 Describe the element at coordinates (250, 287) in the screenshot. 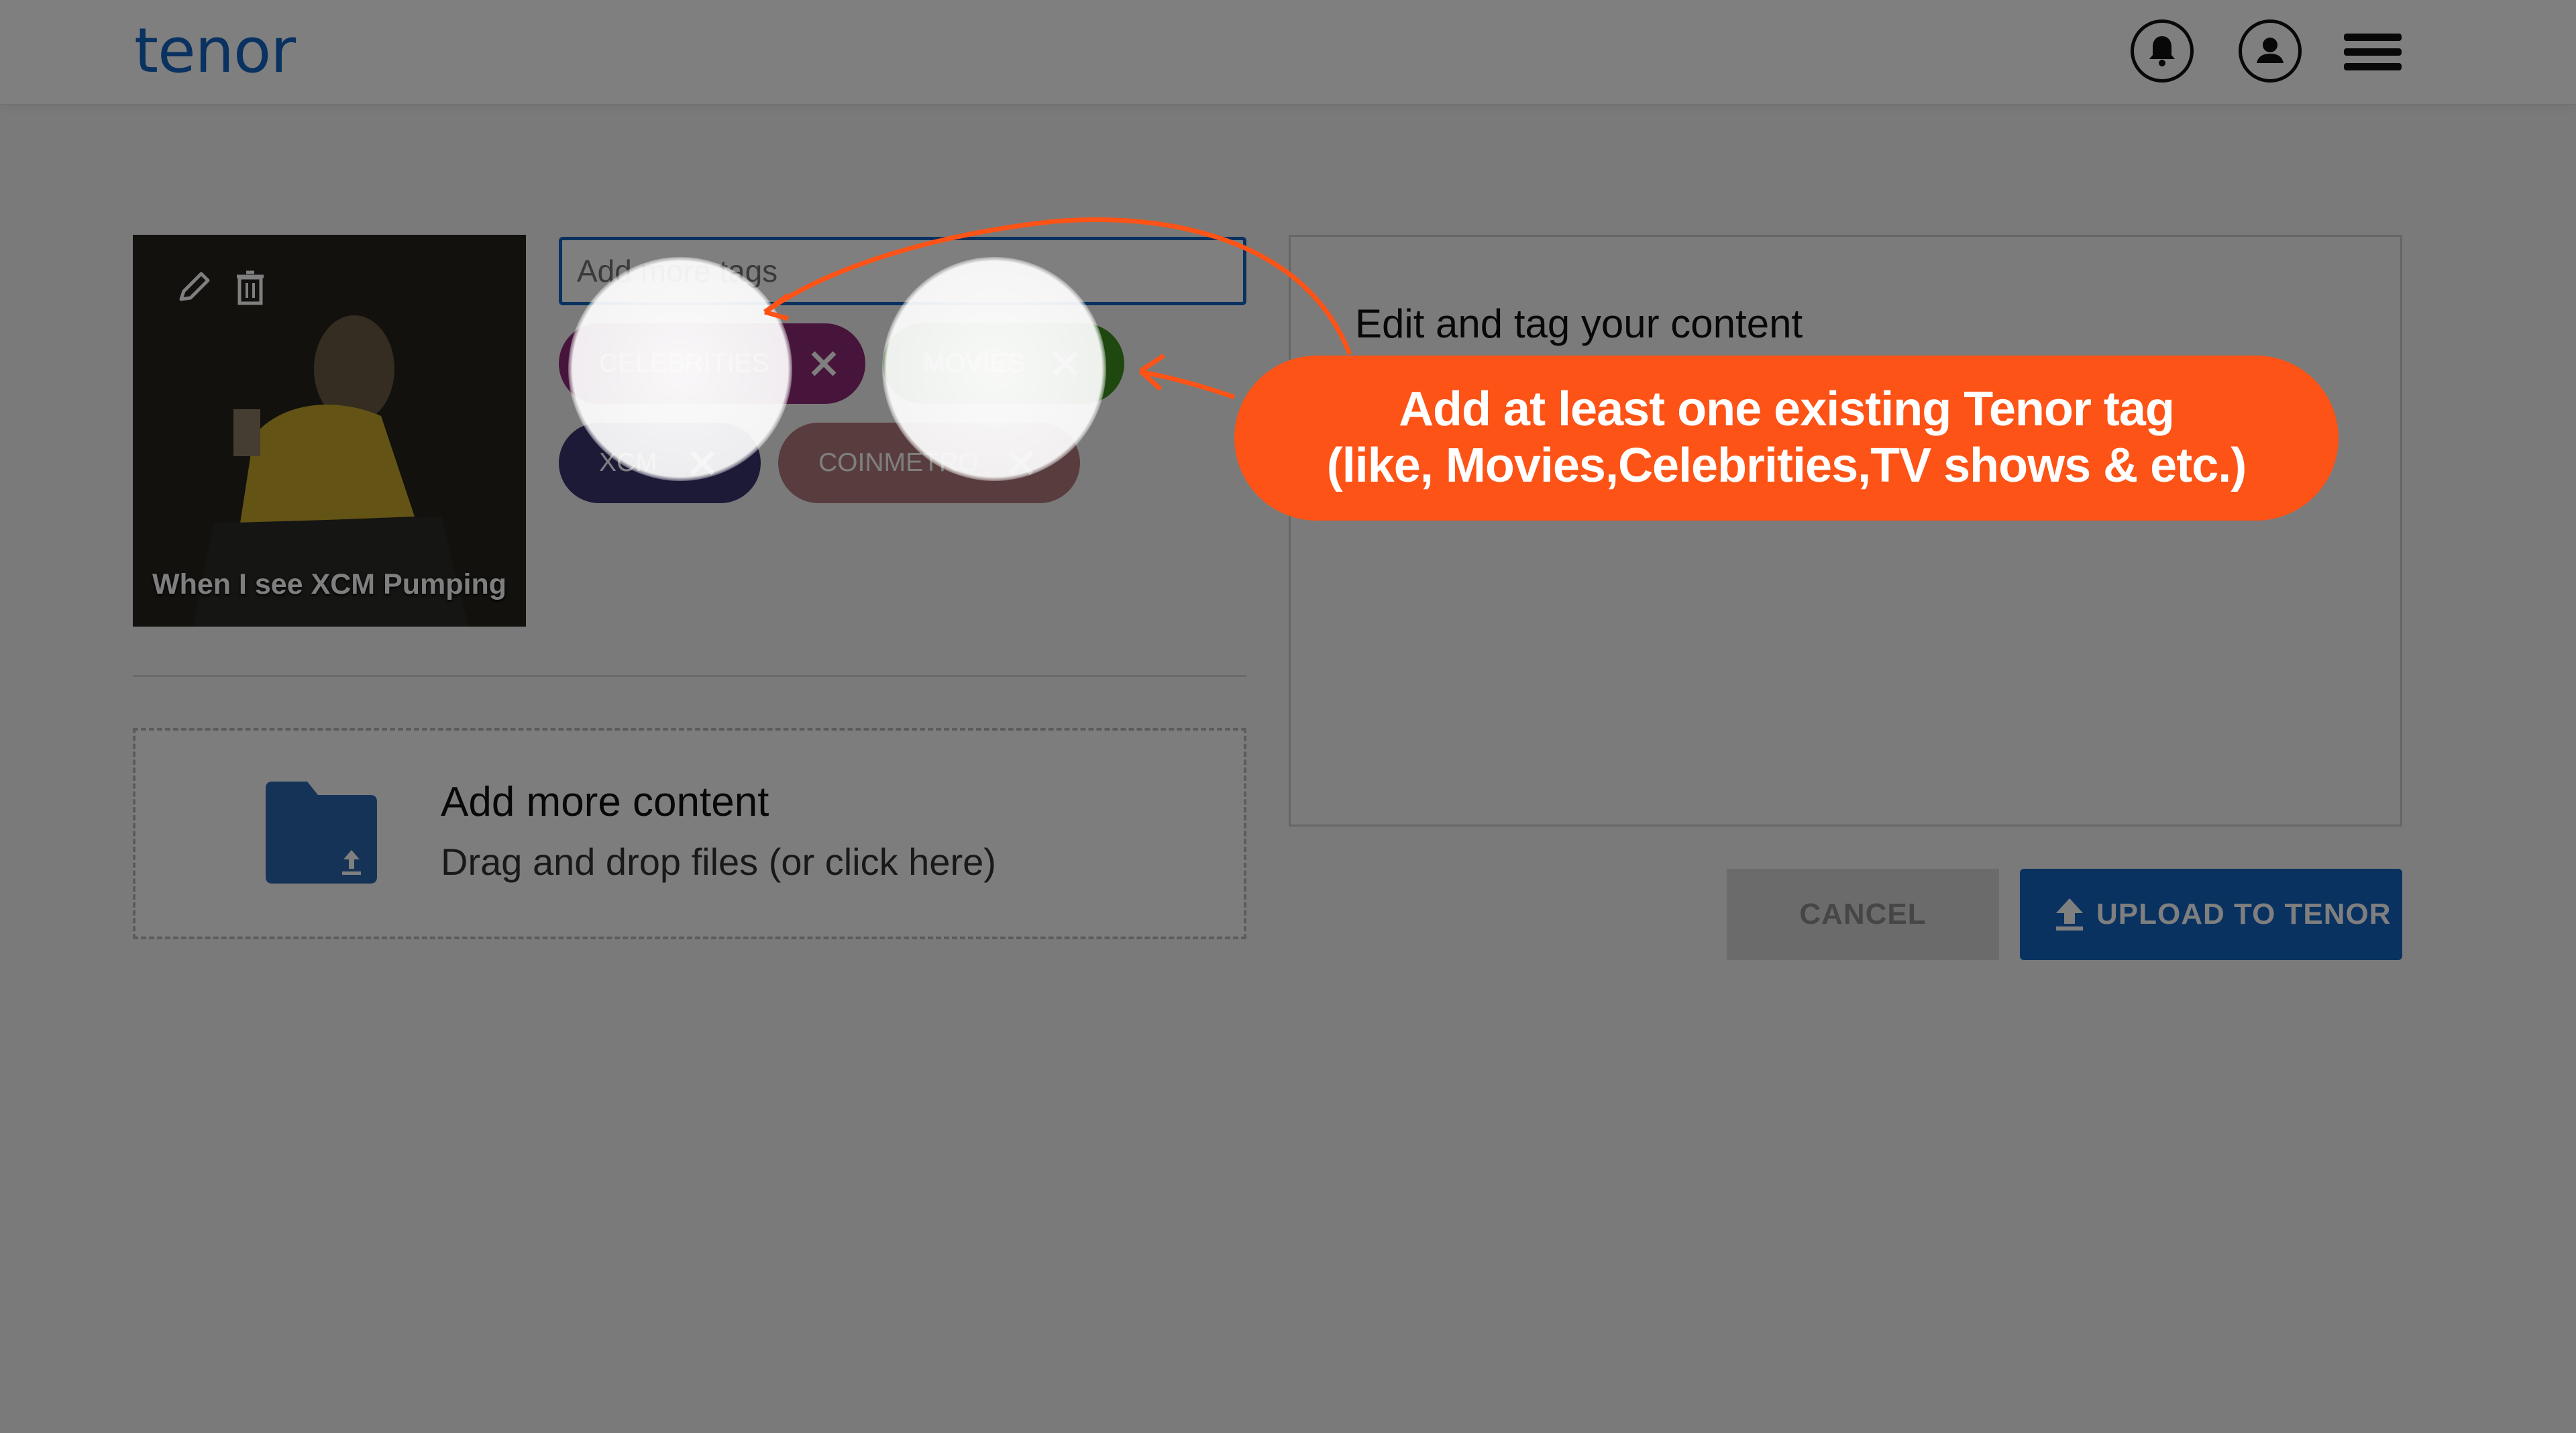

I see `trash-icon` at that location.